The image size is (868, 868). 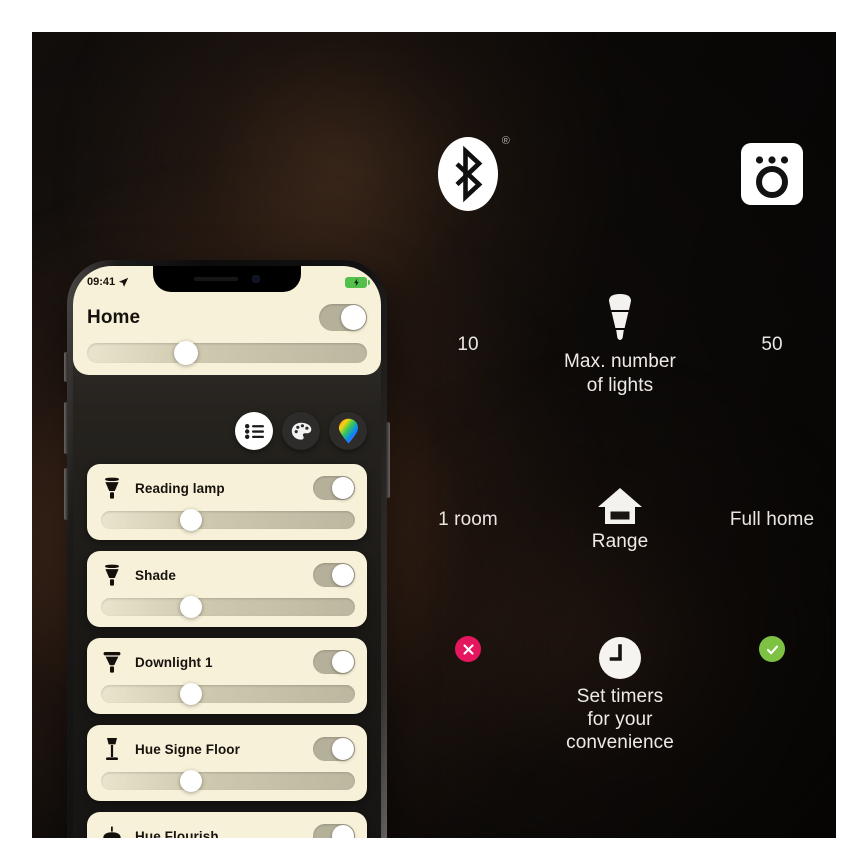 I want to click on light-row-header: Hue Signe Floor, so click(x=228, y=749).